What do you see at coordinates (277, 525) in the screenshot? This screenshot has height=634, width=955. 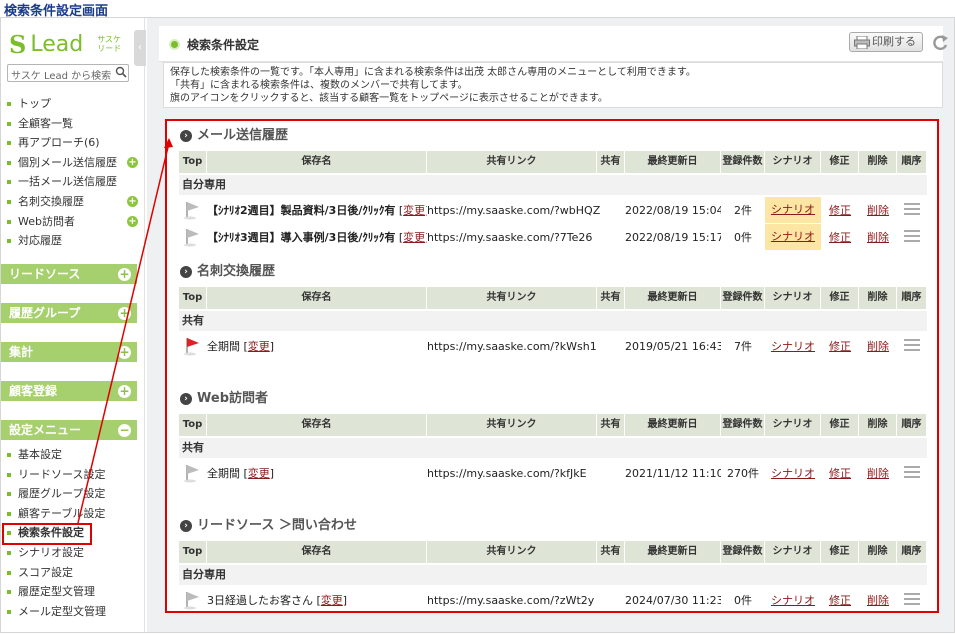 I see `section-title-text: リードソース ＞問い合わせ` at bounding box center [277, 525].